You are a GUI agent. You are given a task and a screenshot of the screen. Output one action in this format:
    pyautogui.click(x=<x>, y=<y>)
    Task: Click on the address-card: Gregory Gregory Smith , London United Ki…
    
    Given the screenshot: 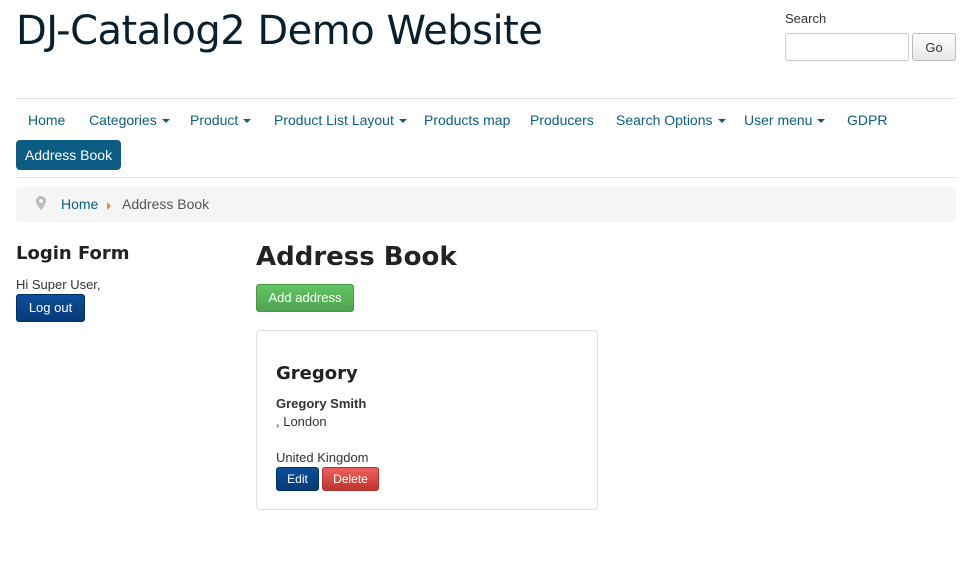 What is the action you would take?
    pyautogui.click(x=427, y=420)
    